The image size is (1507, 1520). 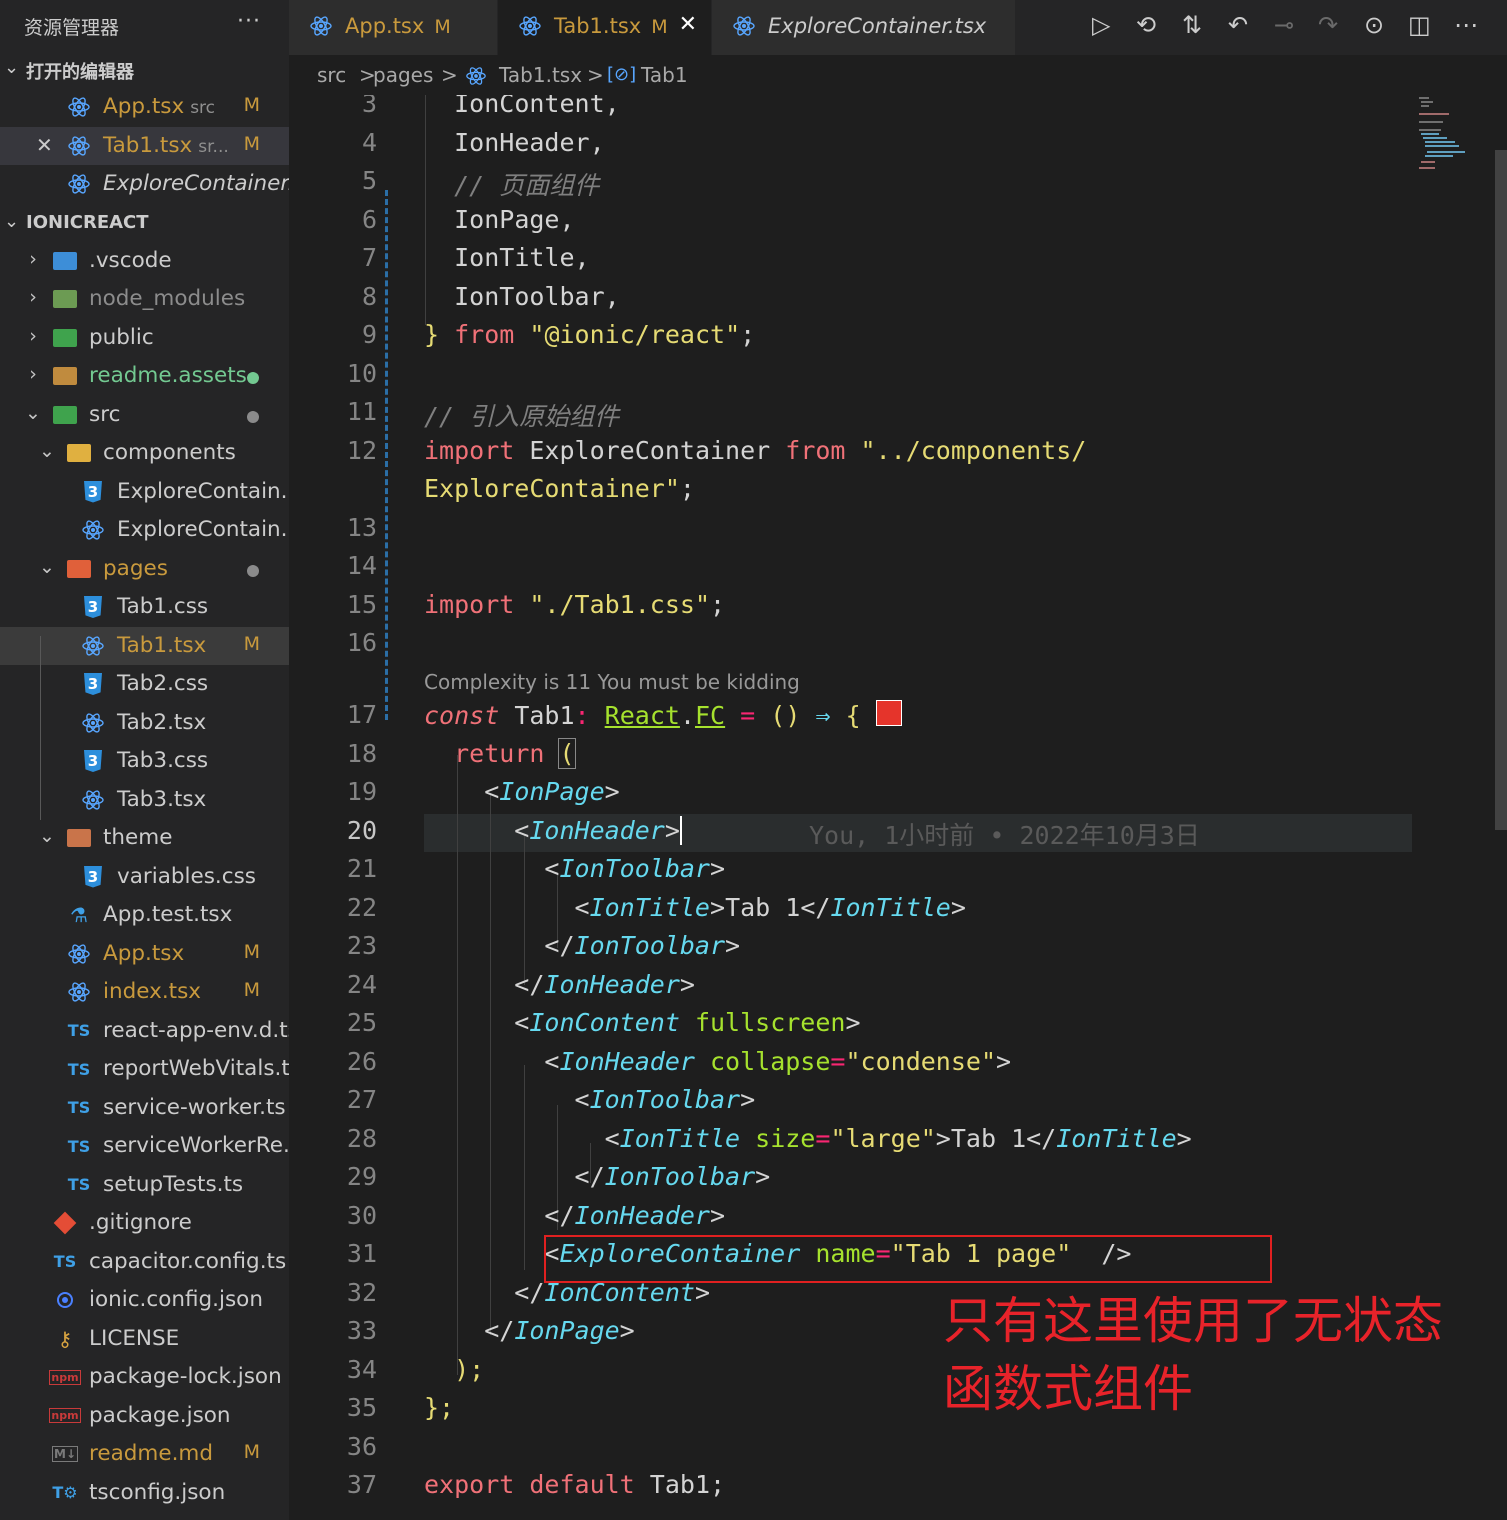 I want to click on file-tree-item: › readme.assets, so click(x=144, y=376).